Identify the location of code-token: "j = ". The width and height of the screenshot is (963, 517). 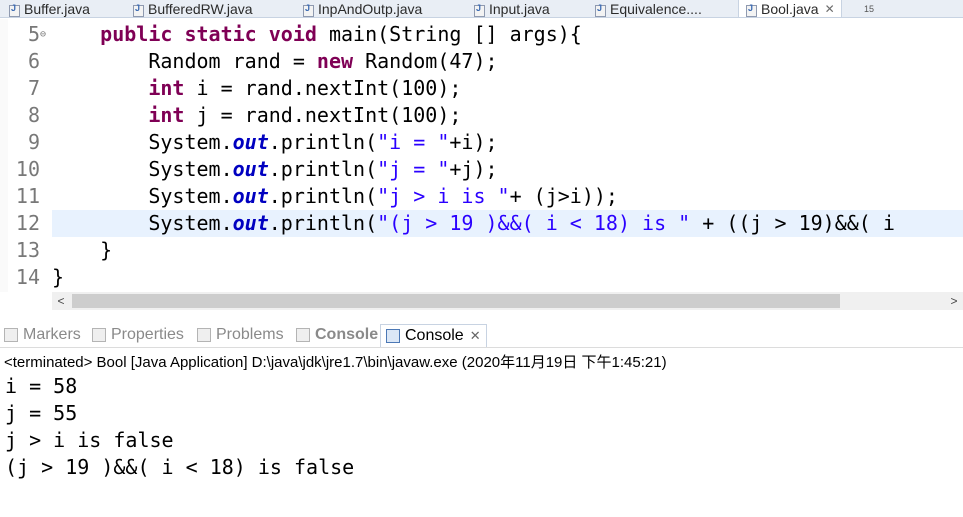
(413, 169).